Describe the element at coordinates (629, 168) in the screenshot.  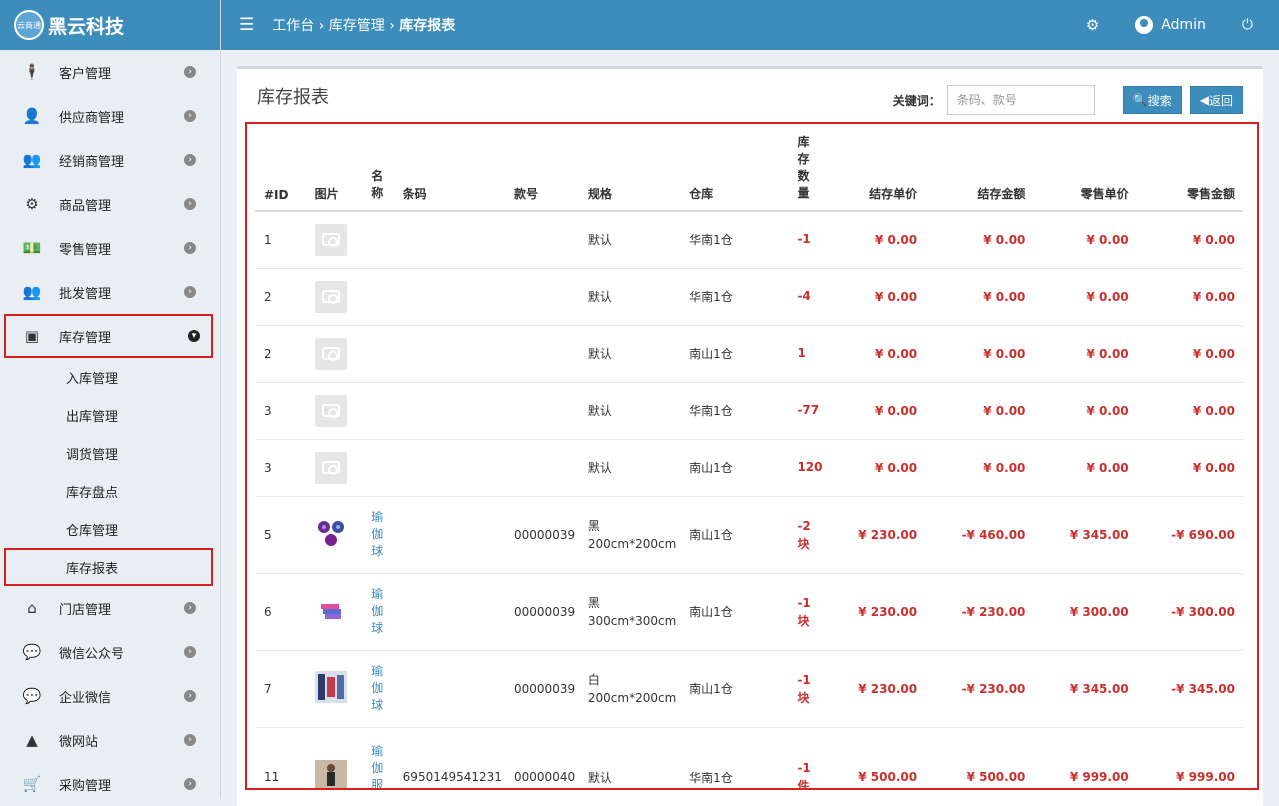
I see `column-header: 规格` at that location.